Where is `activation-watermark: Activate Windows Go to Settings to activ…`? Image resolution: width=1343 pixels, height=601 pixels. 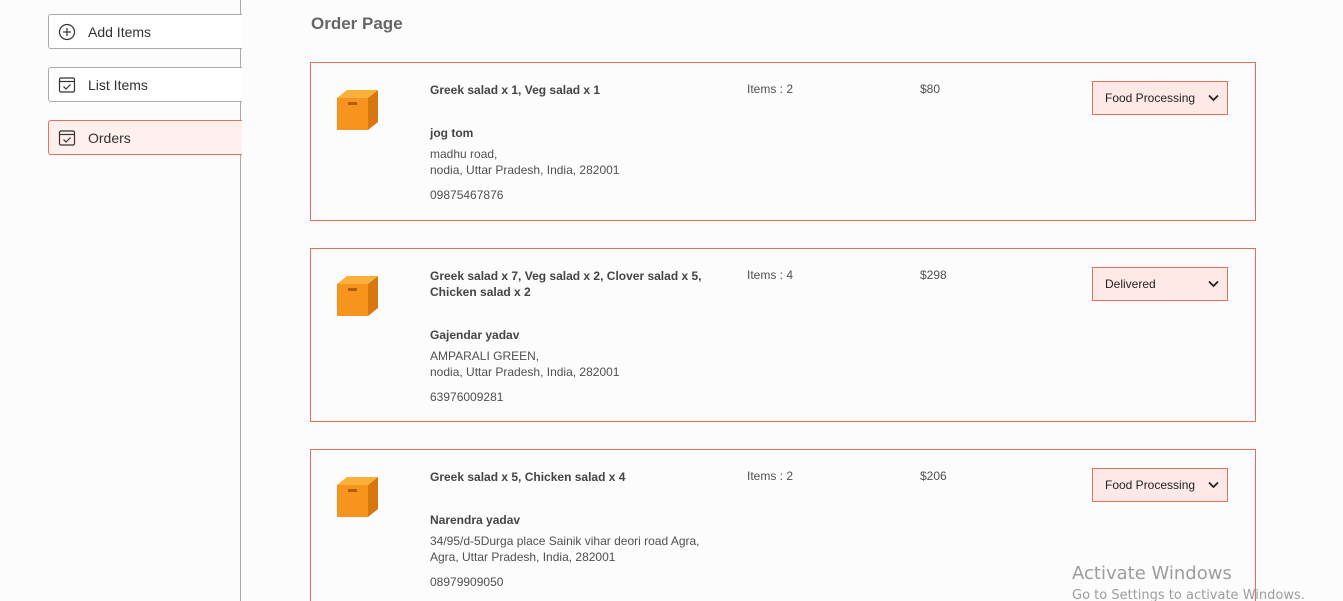 activation-watermark: Activate Windows Go to Settings to activ… is located at coordinates (1188, 582).